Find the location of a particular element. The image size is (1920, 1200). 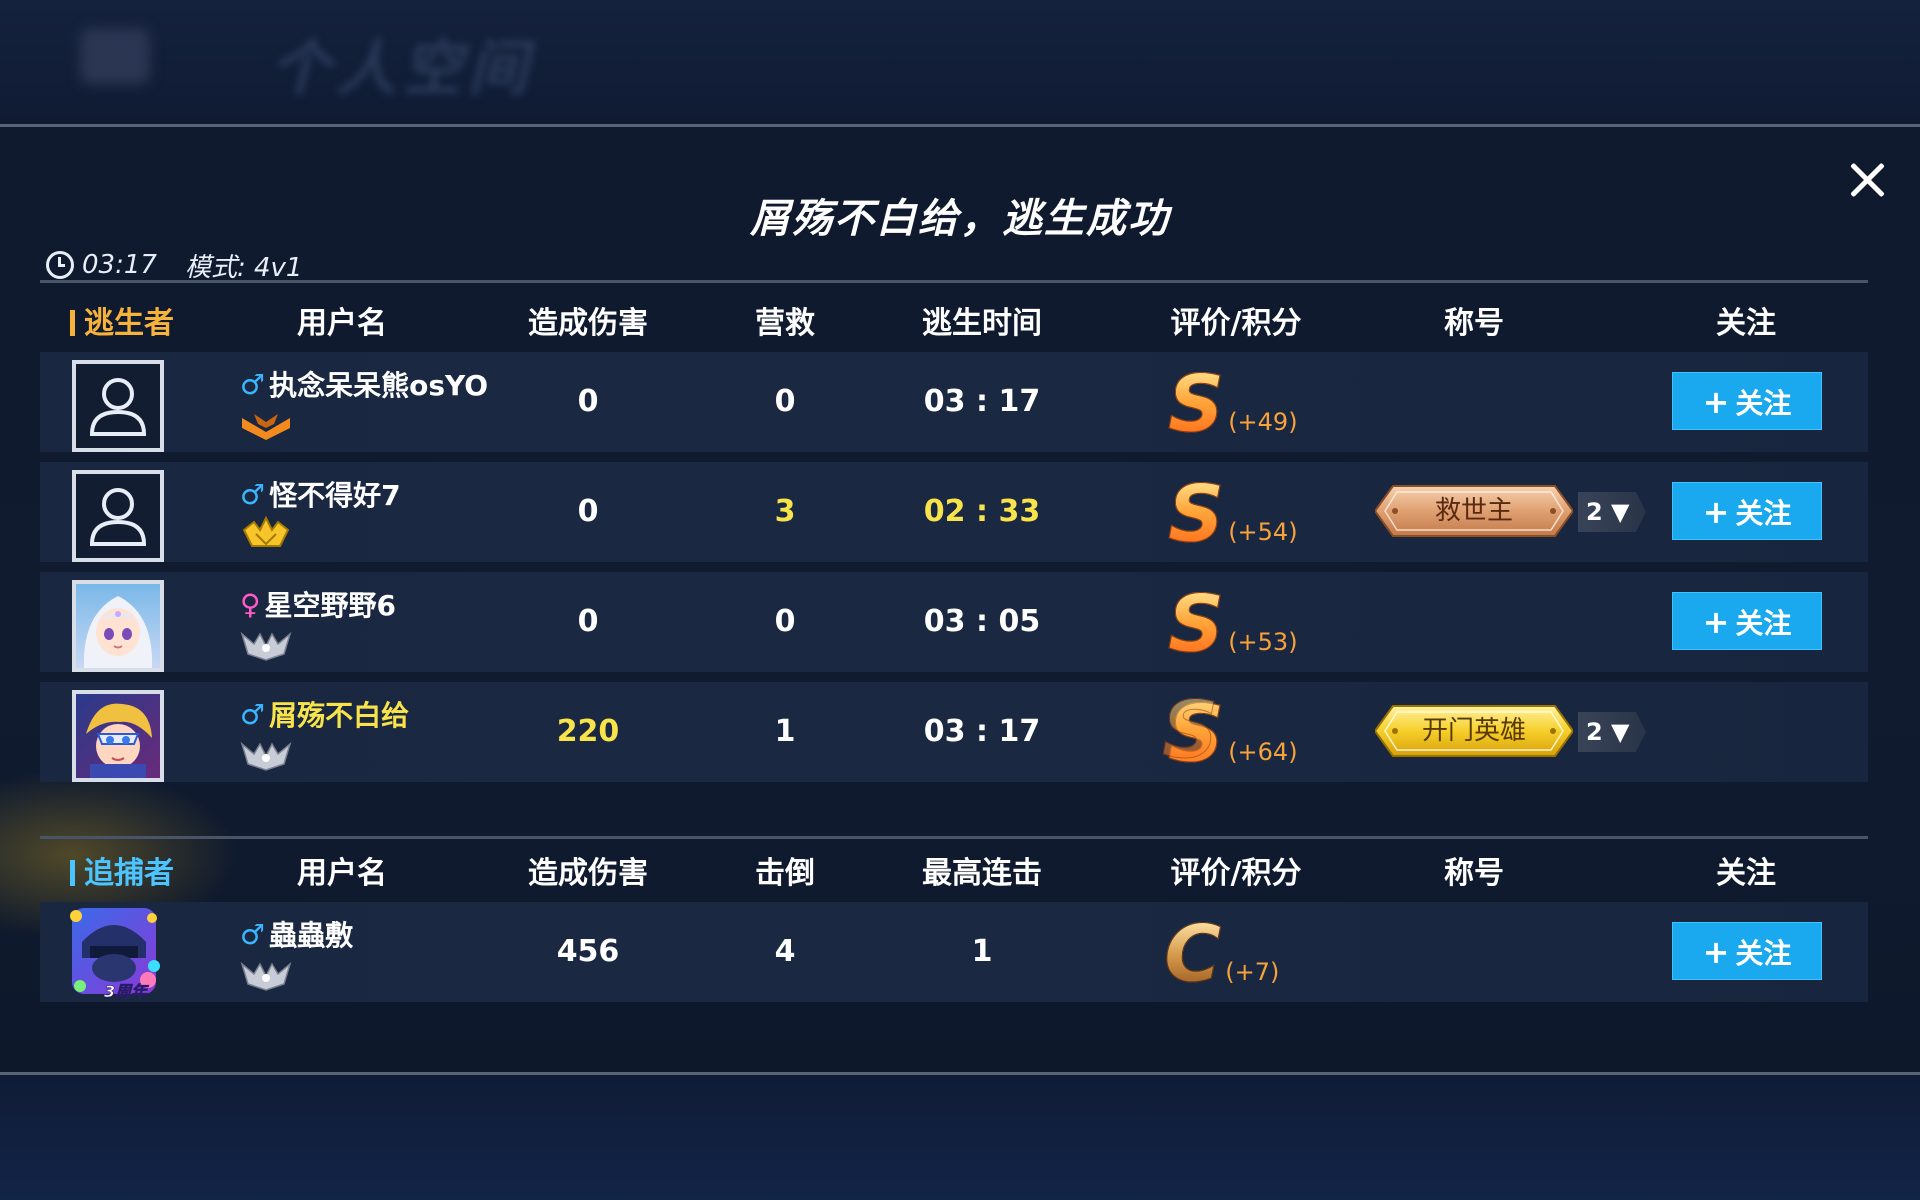

grade-badge: S (+49) is located at coordinates (1232, 405).